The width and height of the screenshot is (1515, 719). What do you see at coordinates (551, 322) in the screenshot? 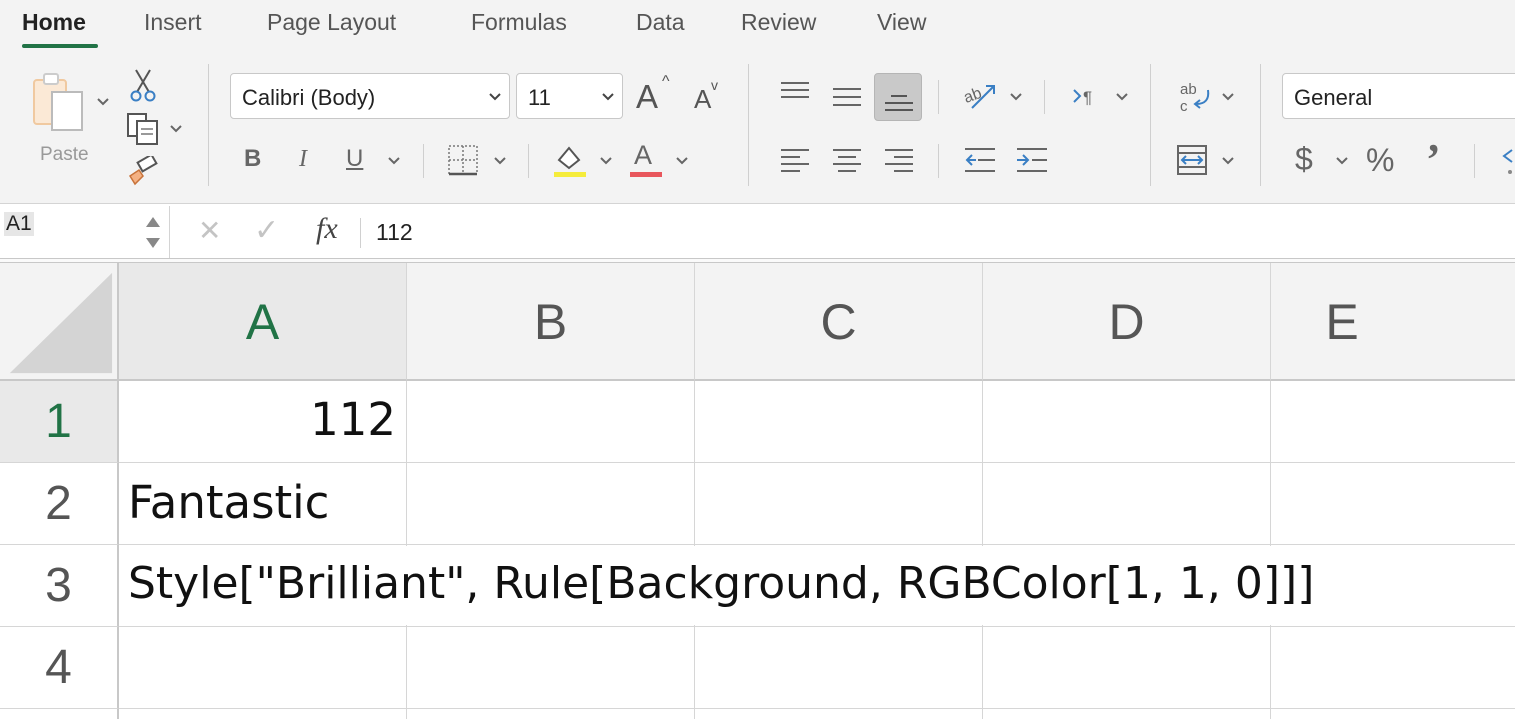
I see `column-header-b: B` at bounding box center [551, 322].